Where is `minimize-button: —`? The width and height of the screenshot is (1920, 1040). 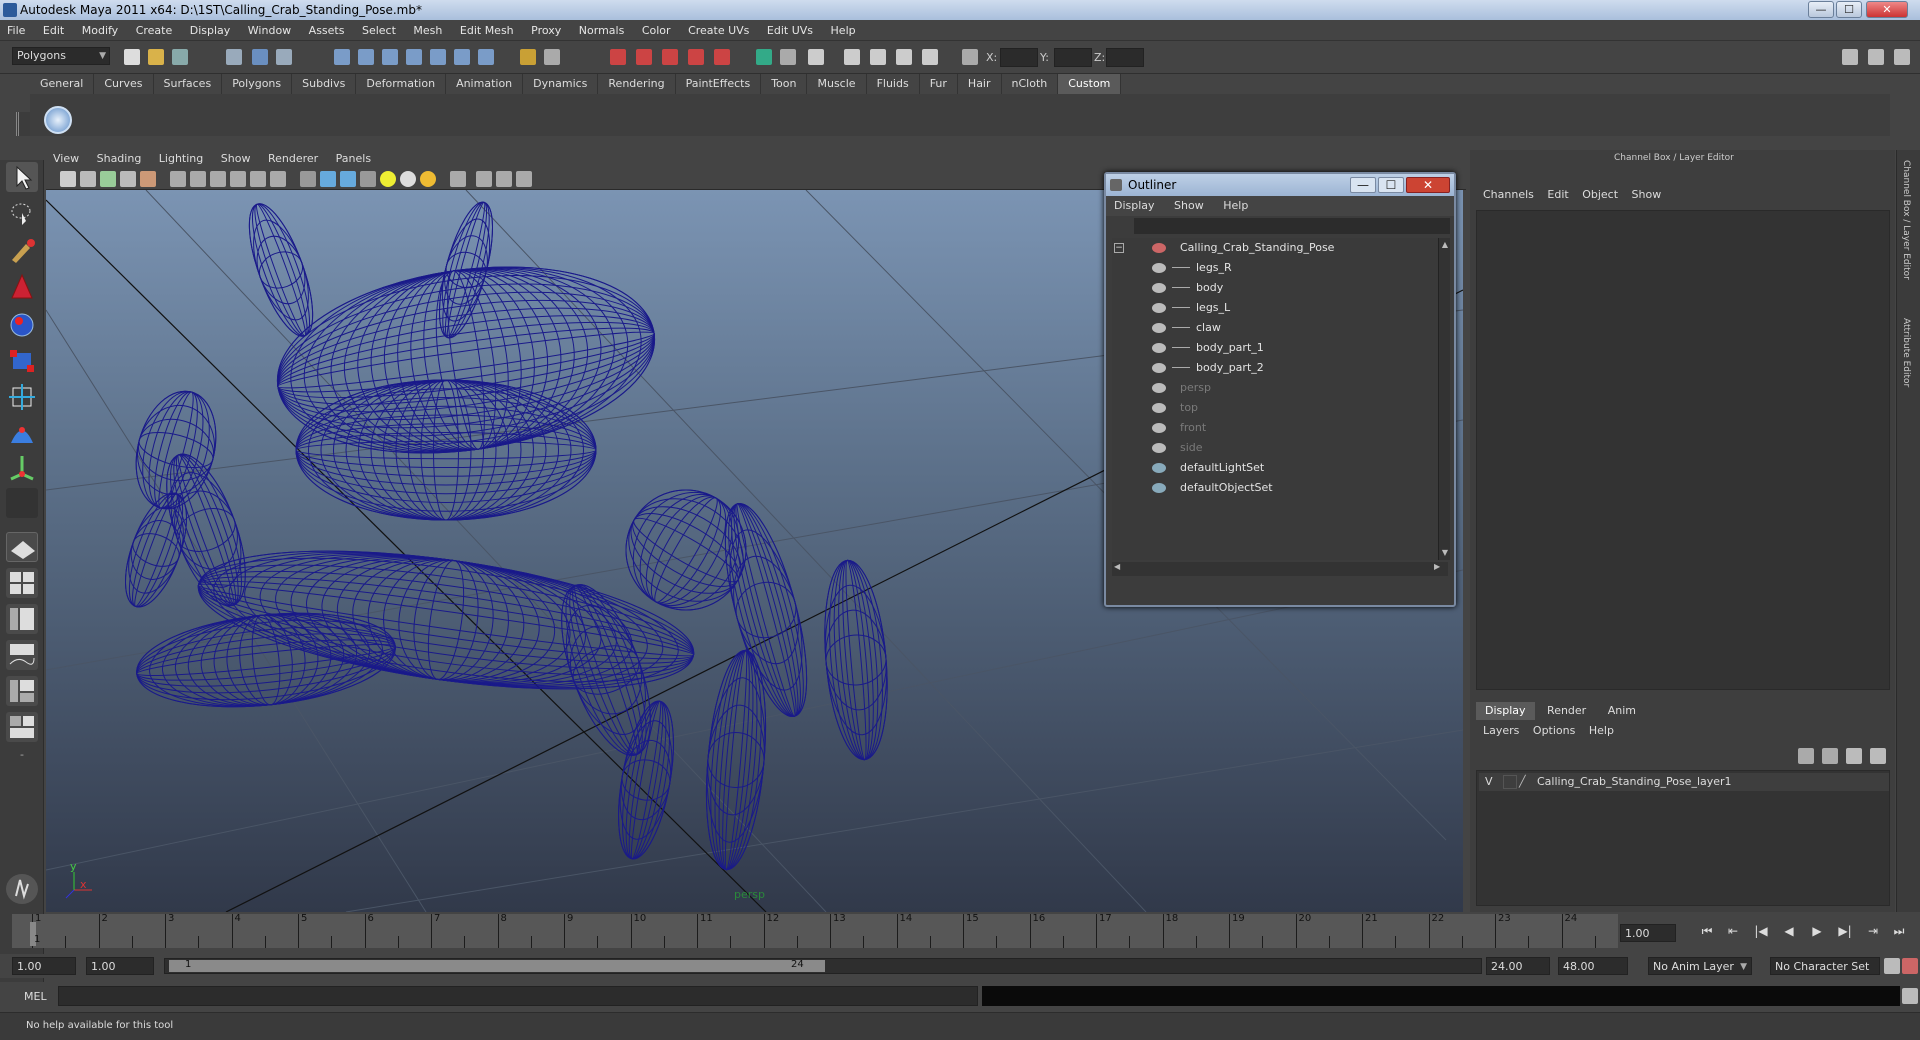
minimize-button: — is located at coordinates (1821, 9).